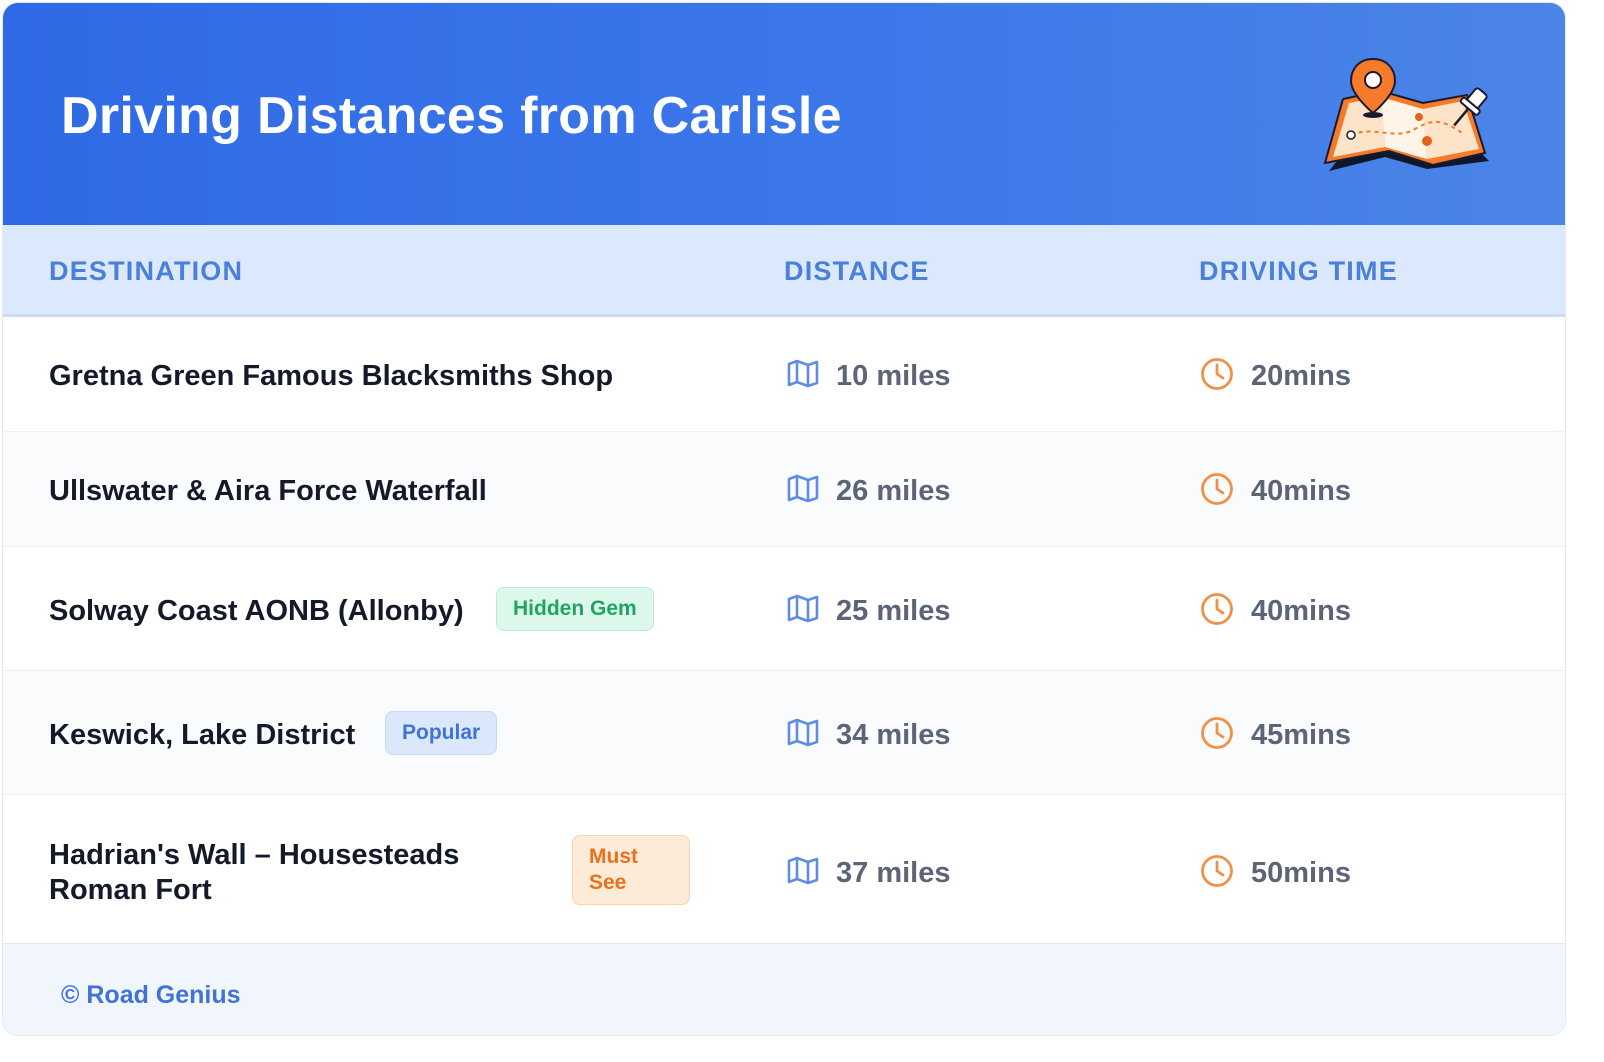 The image size is (1604, 1062). I want to click on column-header-destination: DESTINATION, so click(146, 271).